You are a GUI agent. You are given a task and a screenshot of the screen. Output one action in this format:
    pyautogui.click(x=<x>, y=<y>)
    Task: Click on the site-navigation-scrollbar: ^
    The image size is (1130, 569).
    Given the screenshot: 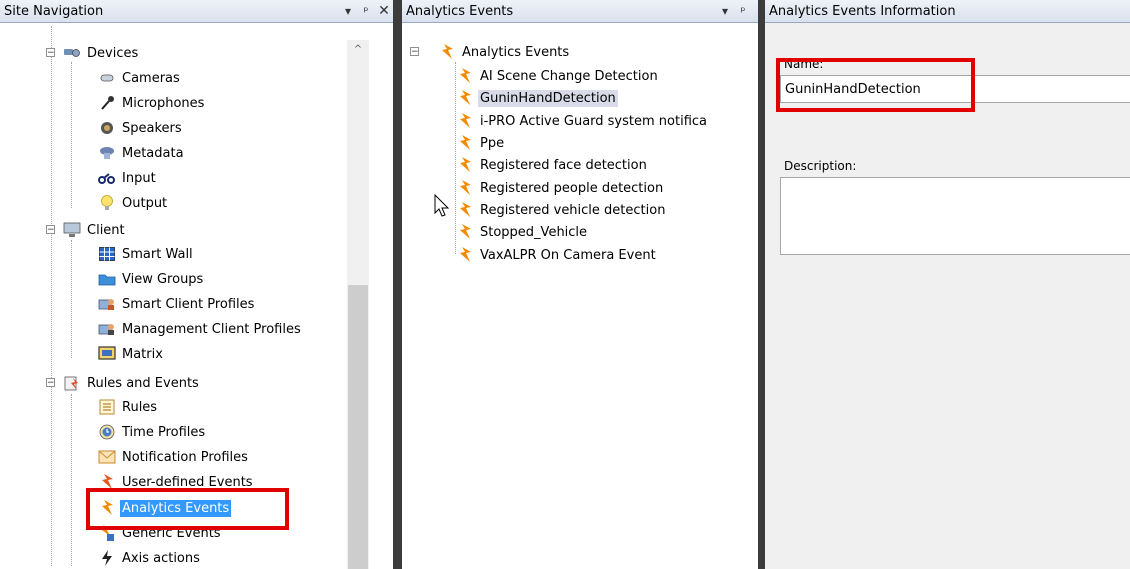 What is the action you would take?
    pyautogui.click(x=358, y=304)
    